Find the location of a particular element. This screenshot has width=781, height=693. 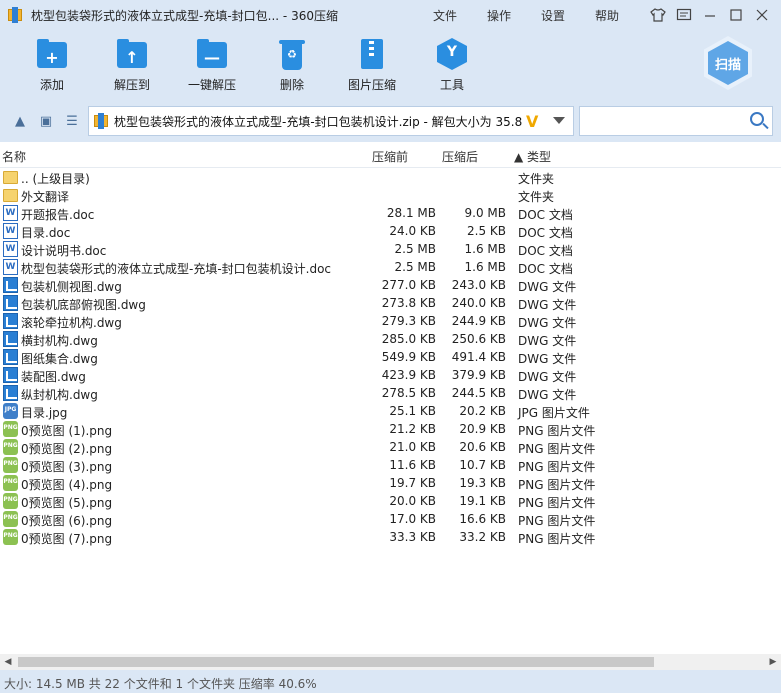

tools-label: 工具 is located at coordinates (451, 85).